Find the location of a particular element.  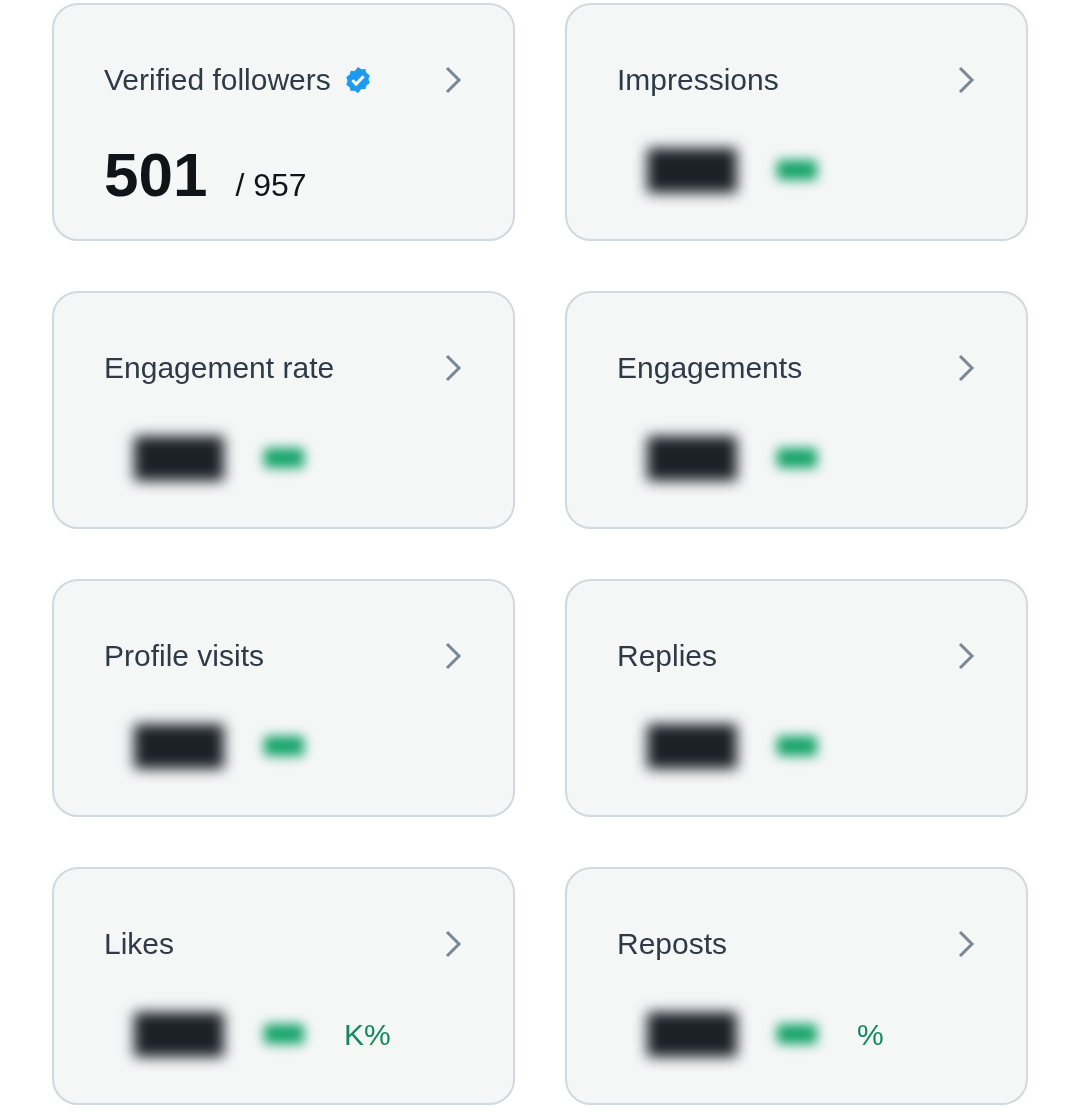

metric-value: 501 is located at coordinates (156, 175).